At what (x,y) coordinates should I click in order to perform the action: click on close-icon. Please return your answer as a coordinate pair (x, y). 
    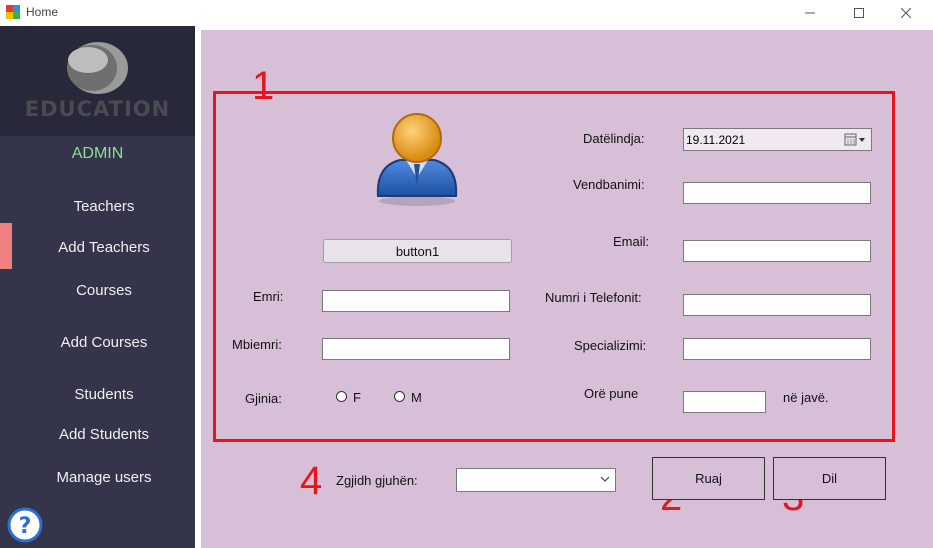
    Looking at the image, I should click on (906, 13).